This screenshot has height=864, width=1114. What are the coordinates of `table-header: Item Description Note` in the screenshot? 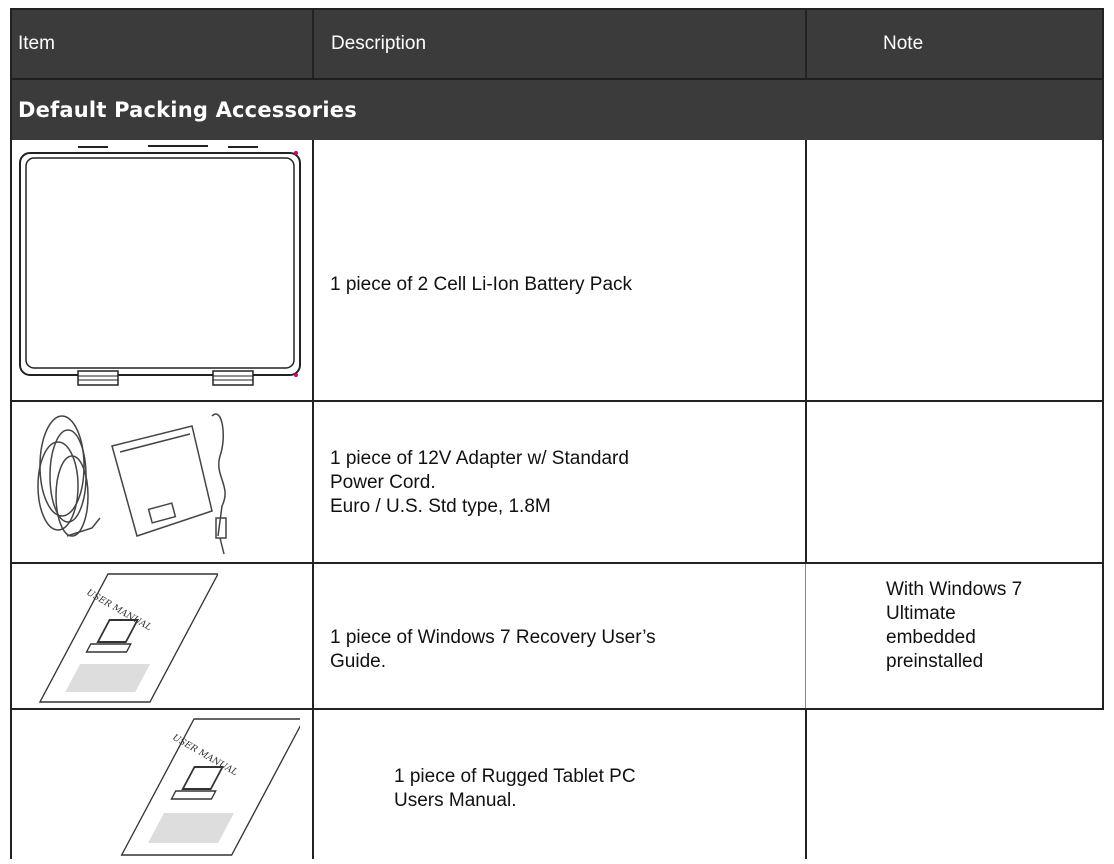 It's located at (557, 43).